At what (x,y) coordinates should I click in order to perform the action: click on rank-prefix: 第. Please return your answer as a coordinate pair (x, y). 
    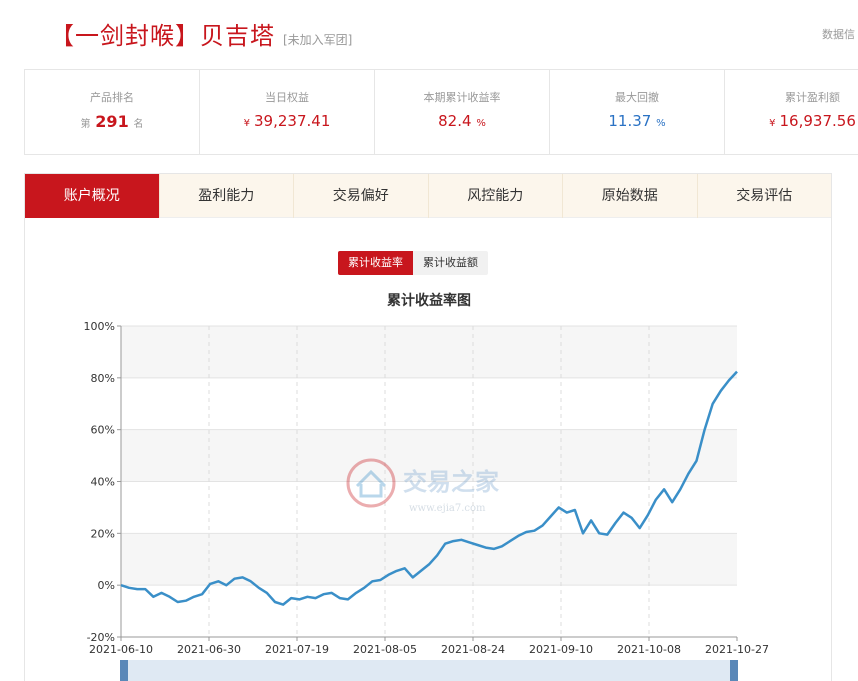
    Looking at the image, I should click on (85, 124).